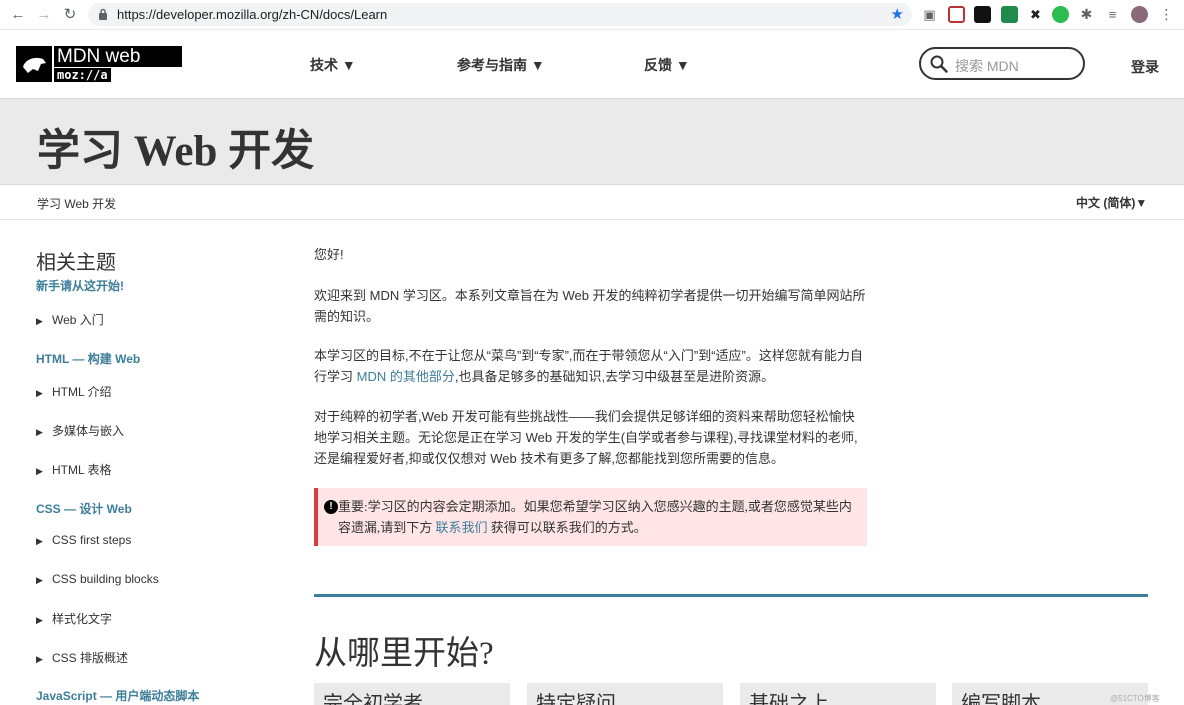 The image size is (1184, 705). Describe the element at coordinates (667, 65) in the screenshot. I see `nav-feedback: 反馈 ▼` at that location.